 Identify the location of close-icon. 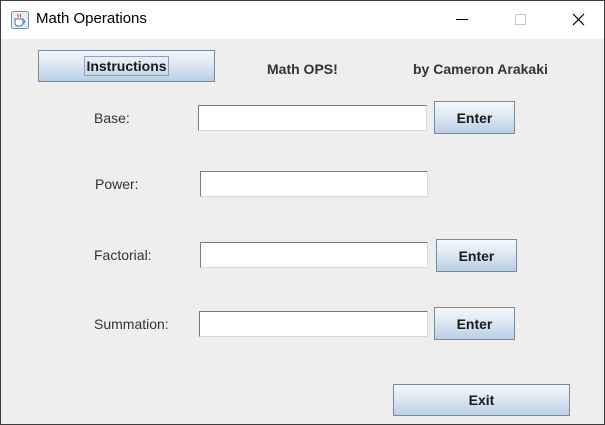
(578, 19).